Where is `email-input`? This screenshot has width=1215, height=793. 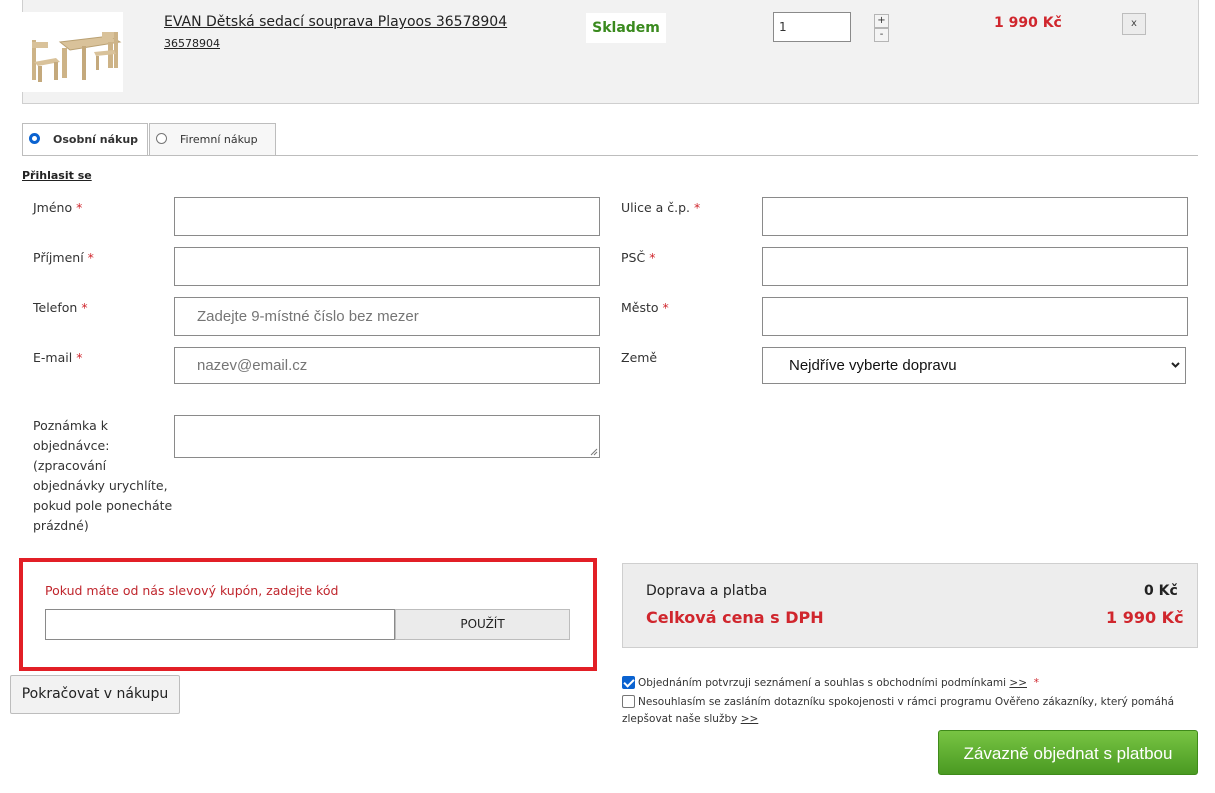
email-input is located at coordinates (387, 365).